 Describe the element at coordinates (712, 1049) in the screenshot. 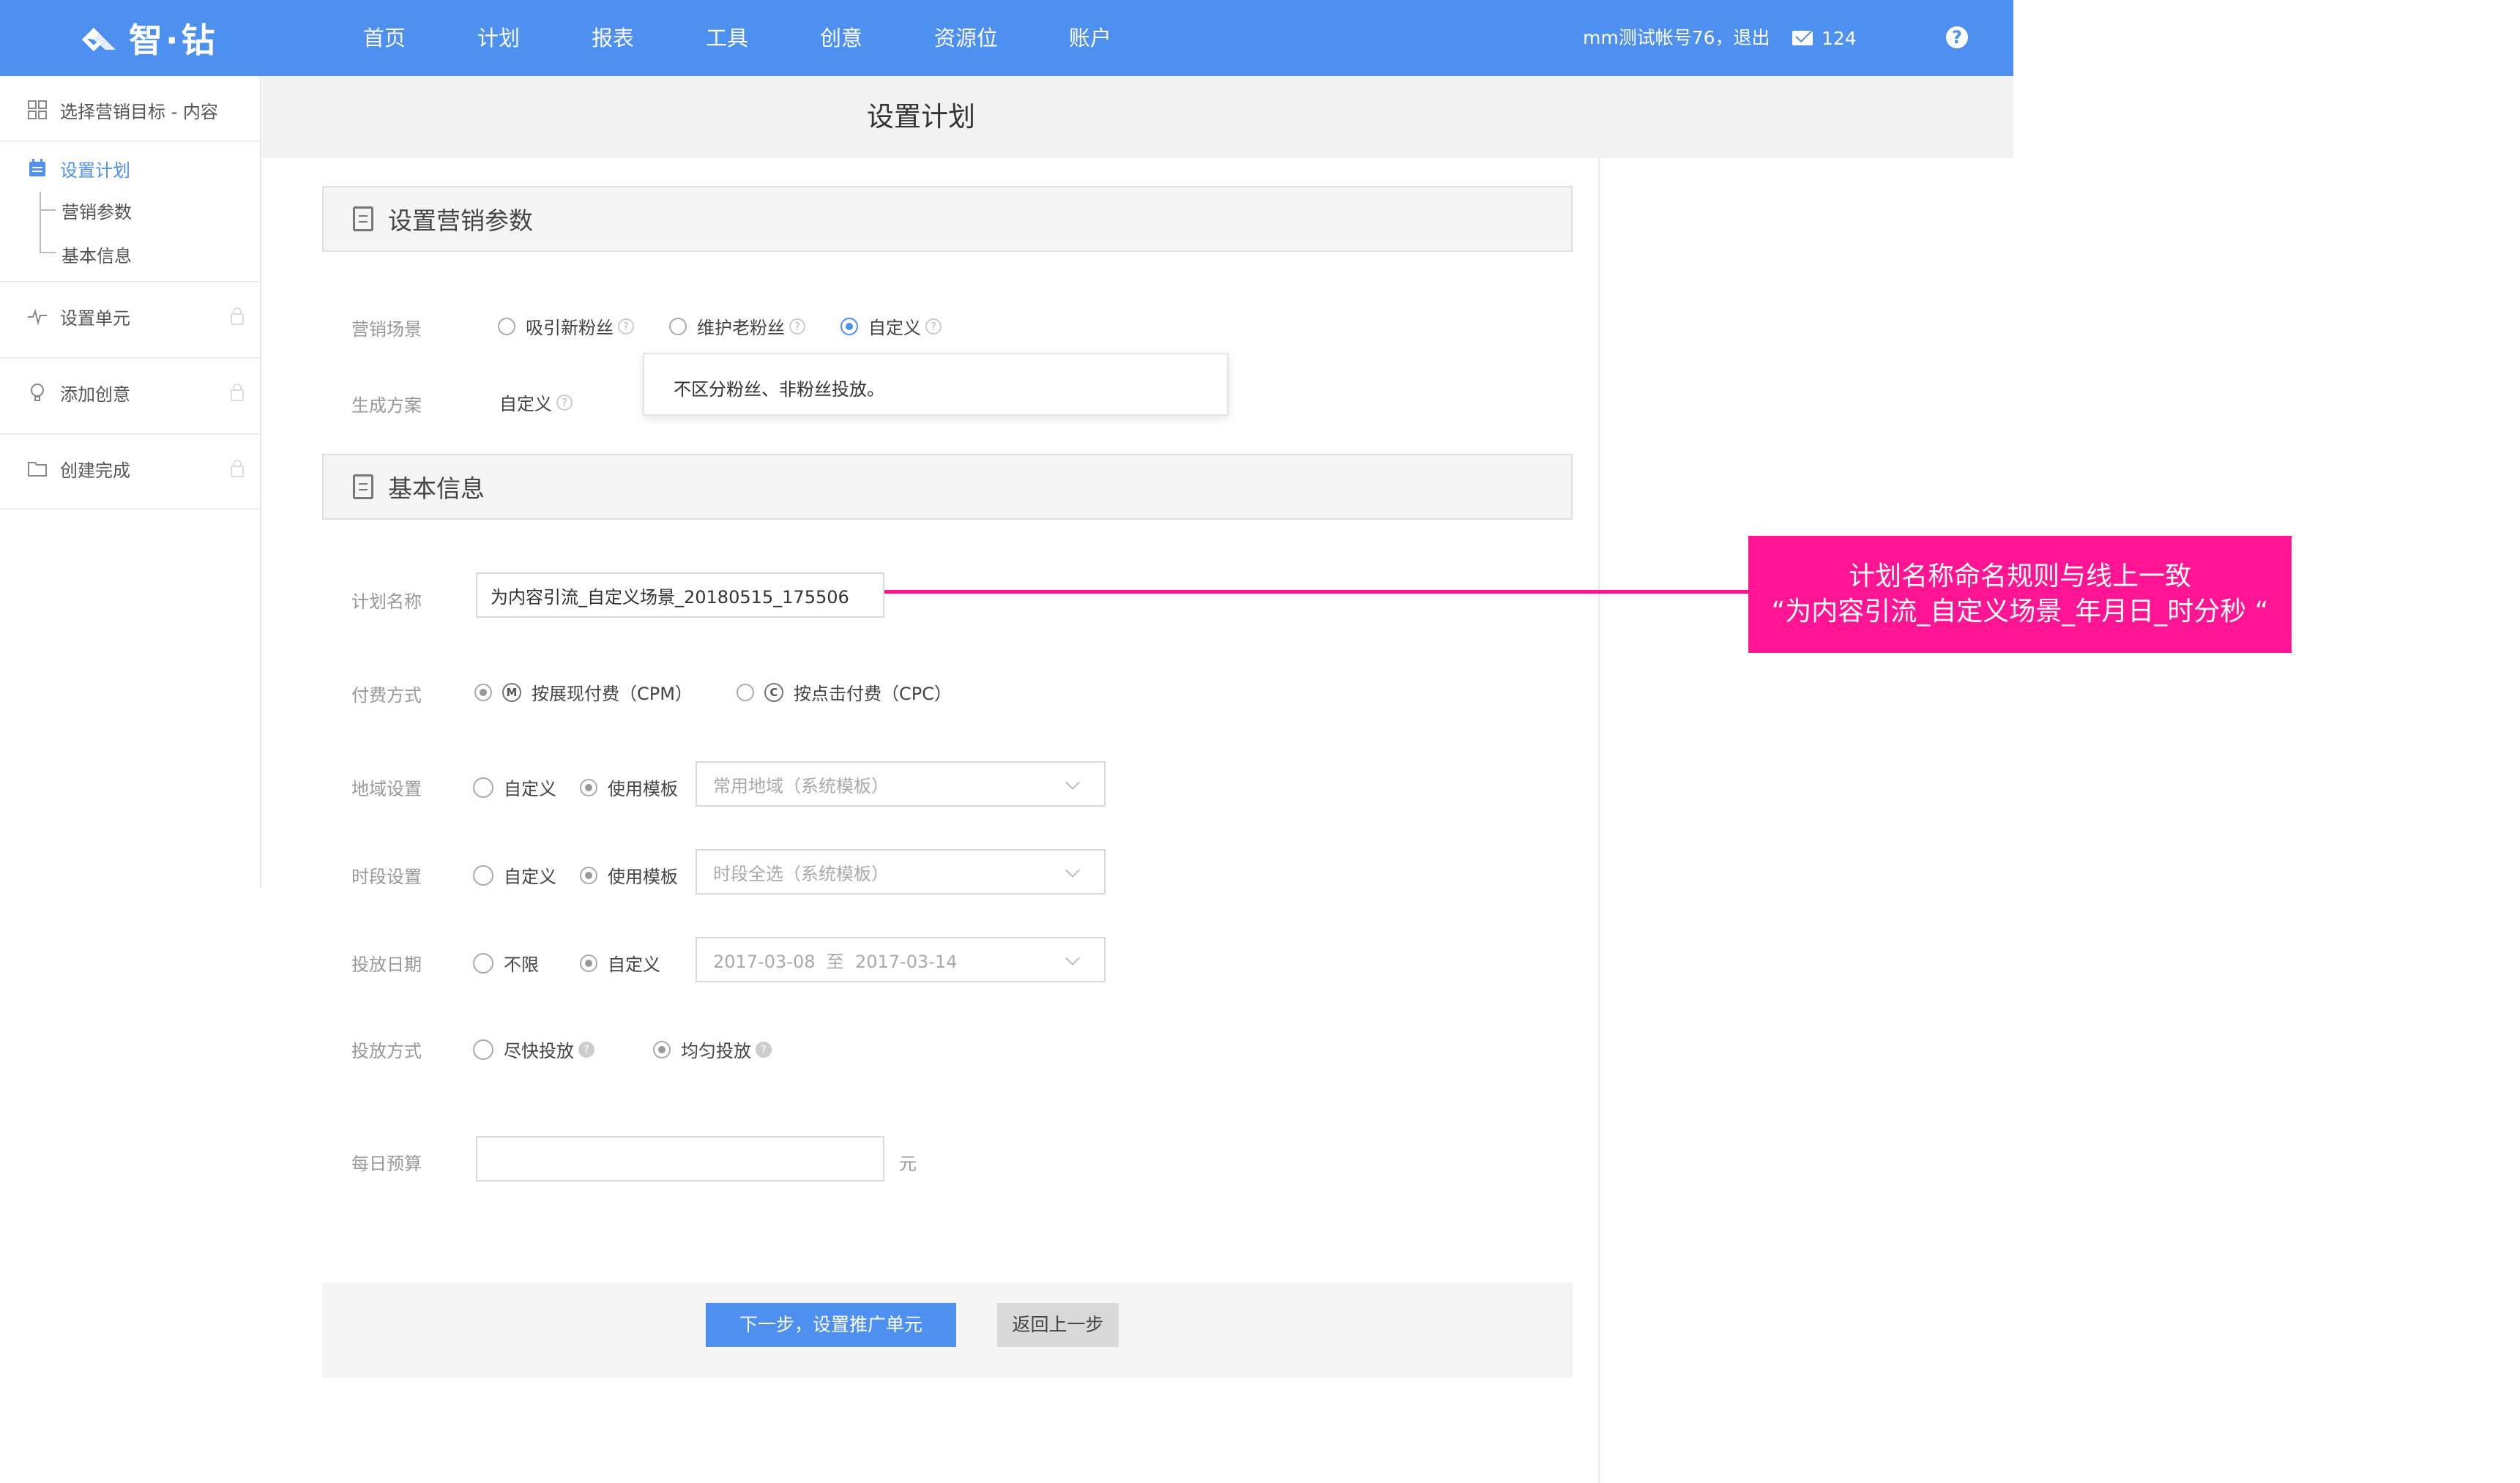

I see `delivery-option-even: 均匀投放 ?` at that location.